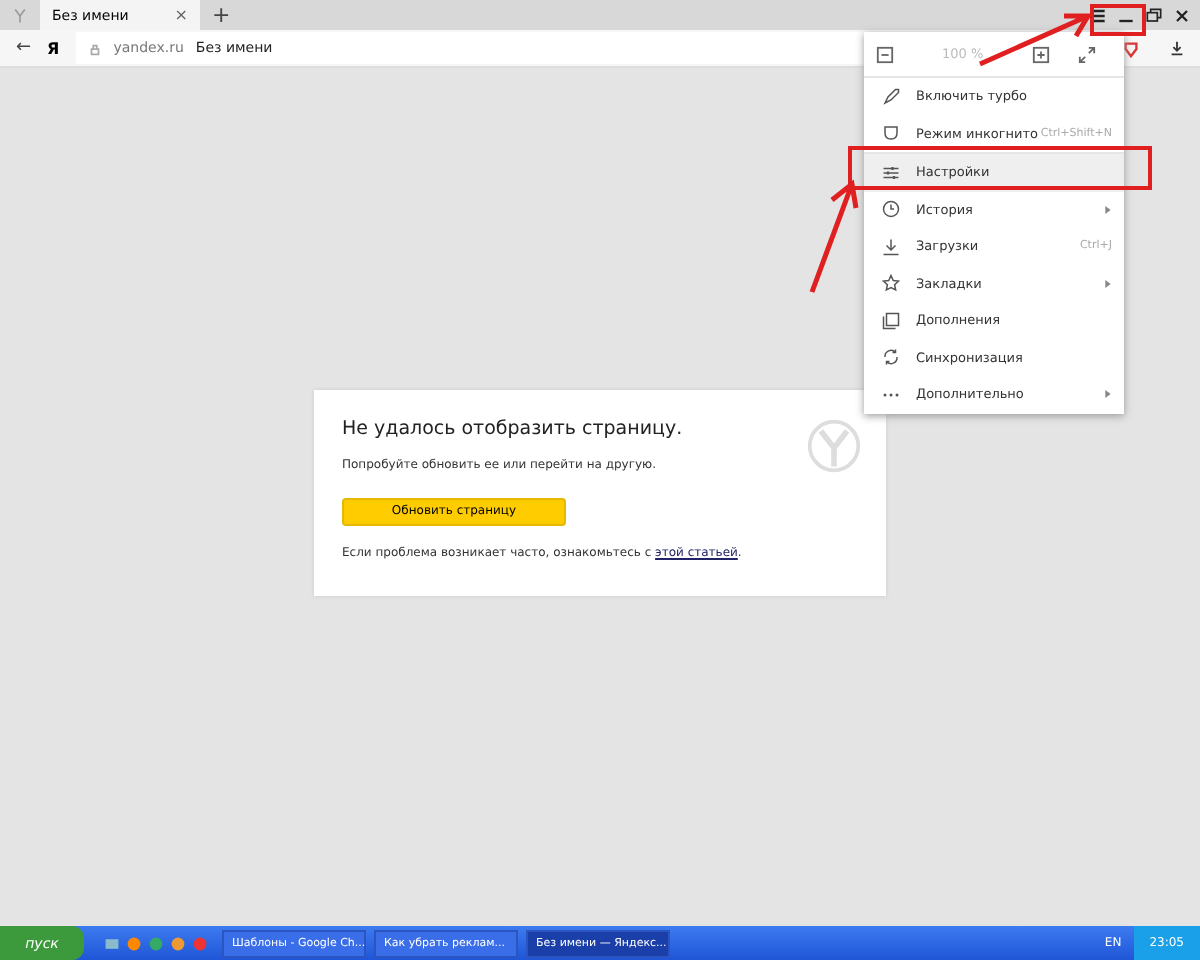  Describe the element at coordinates (53, 48) in the screenshot. I see `yandex-logo: Я` at that location.